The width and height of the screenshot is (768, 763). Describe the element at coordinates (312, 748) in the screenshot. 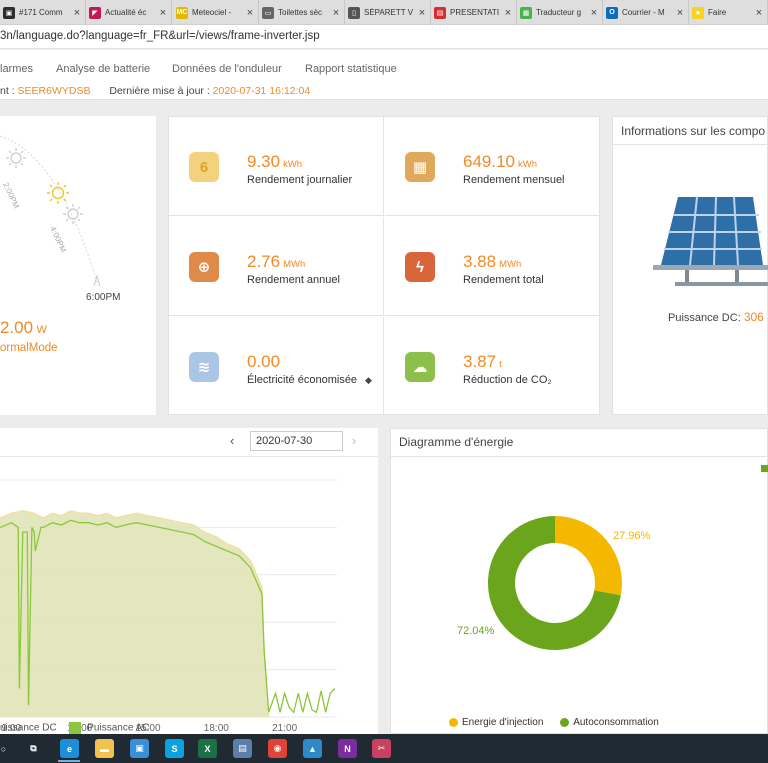

I see `image-viewer-icon: ▲` at that location.